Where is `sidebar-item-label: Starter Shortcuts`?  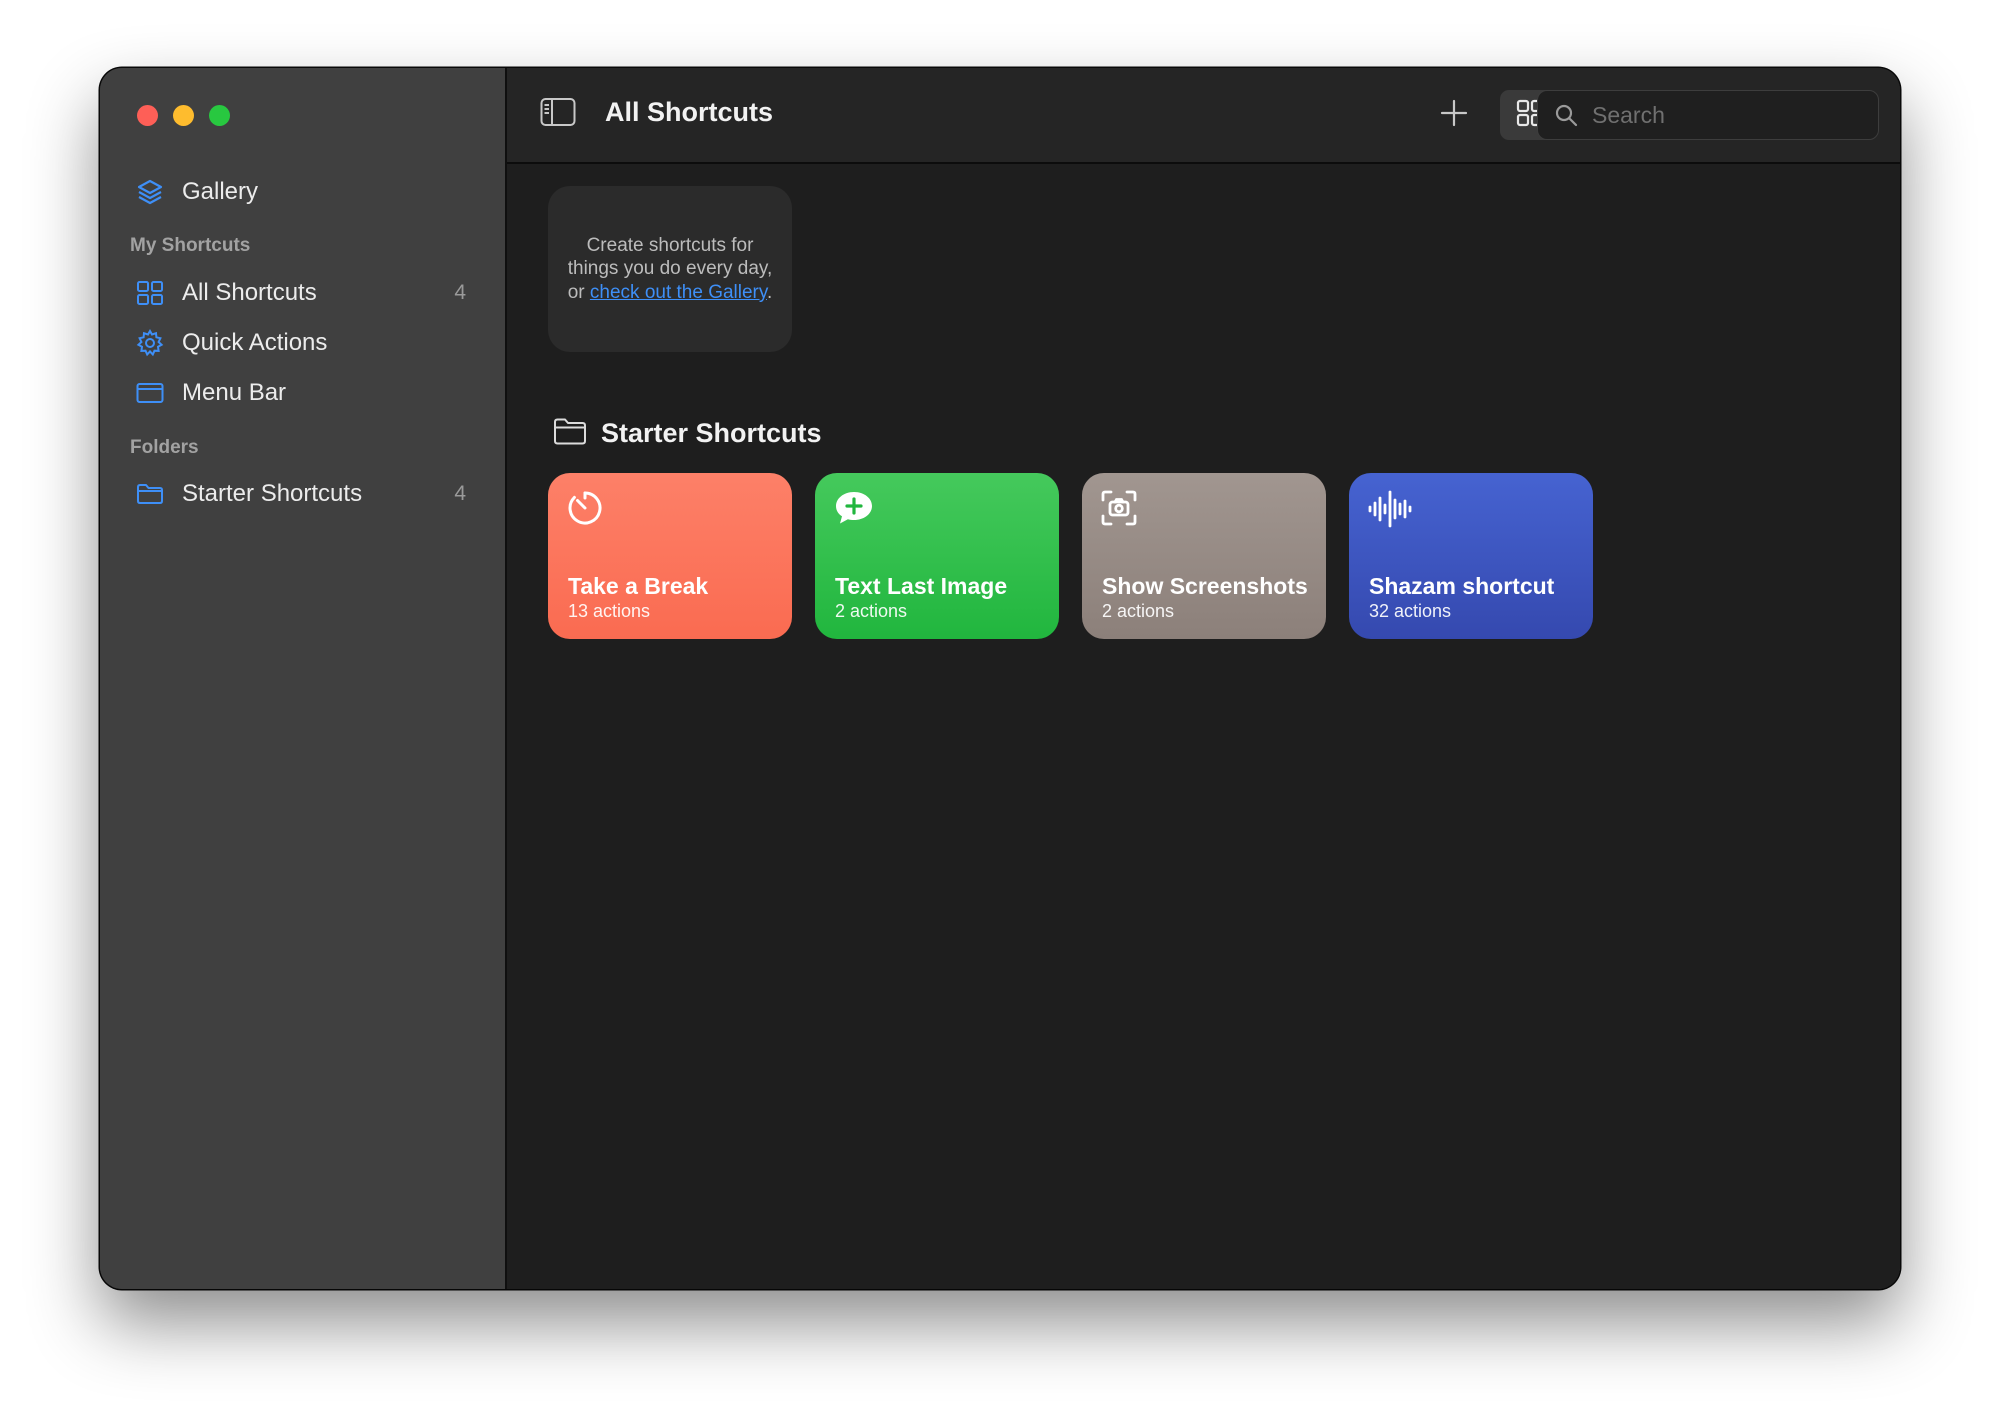 sidebar-item-label: Starter Shortcuts is located at coordinates (272, 493).